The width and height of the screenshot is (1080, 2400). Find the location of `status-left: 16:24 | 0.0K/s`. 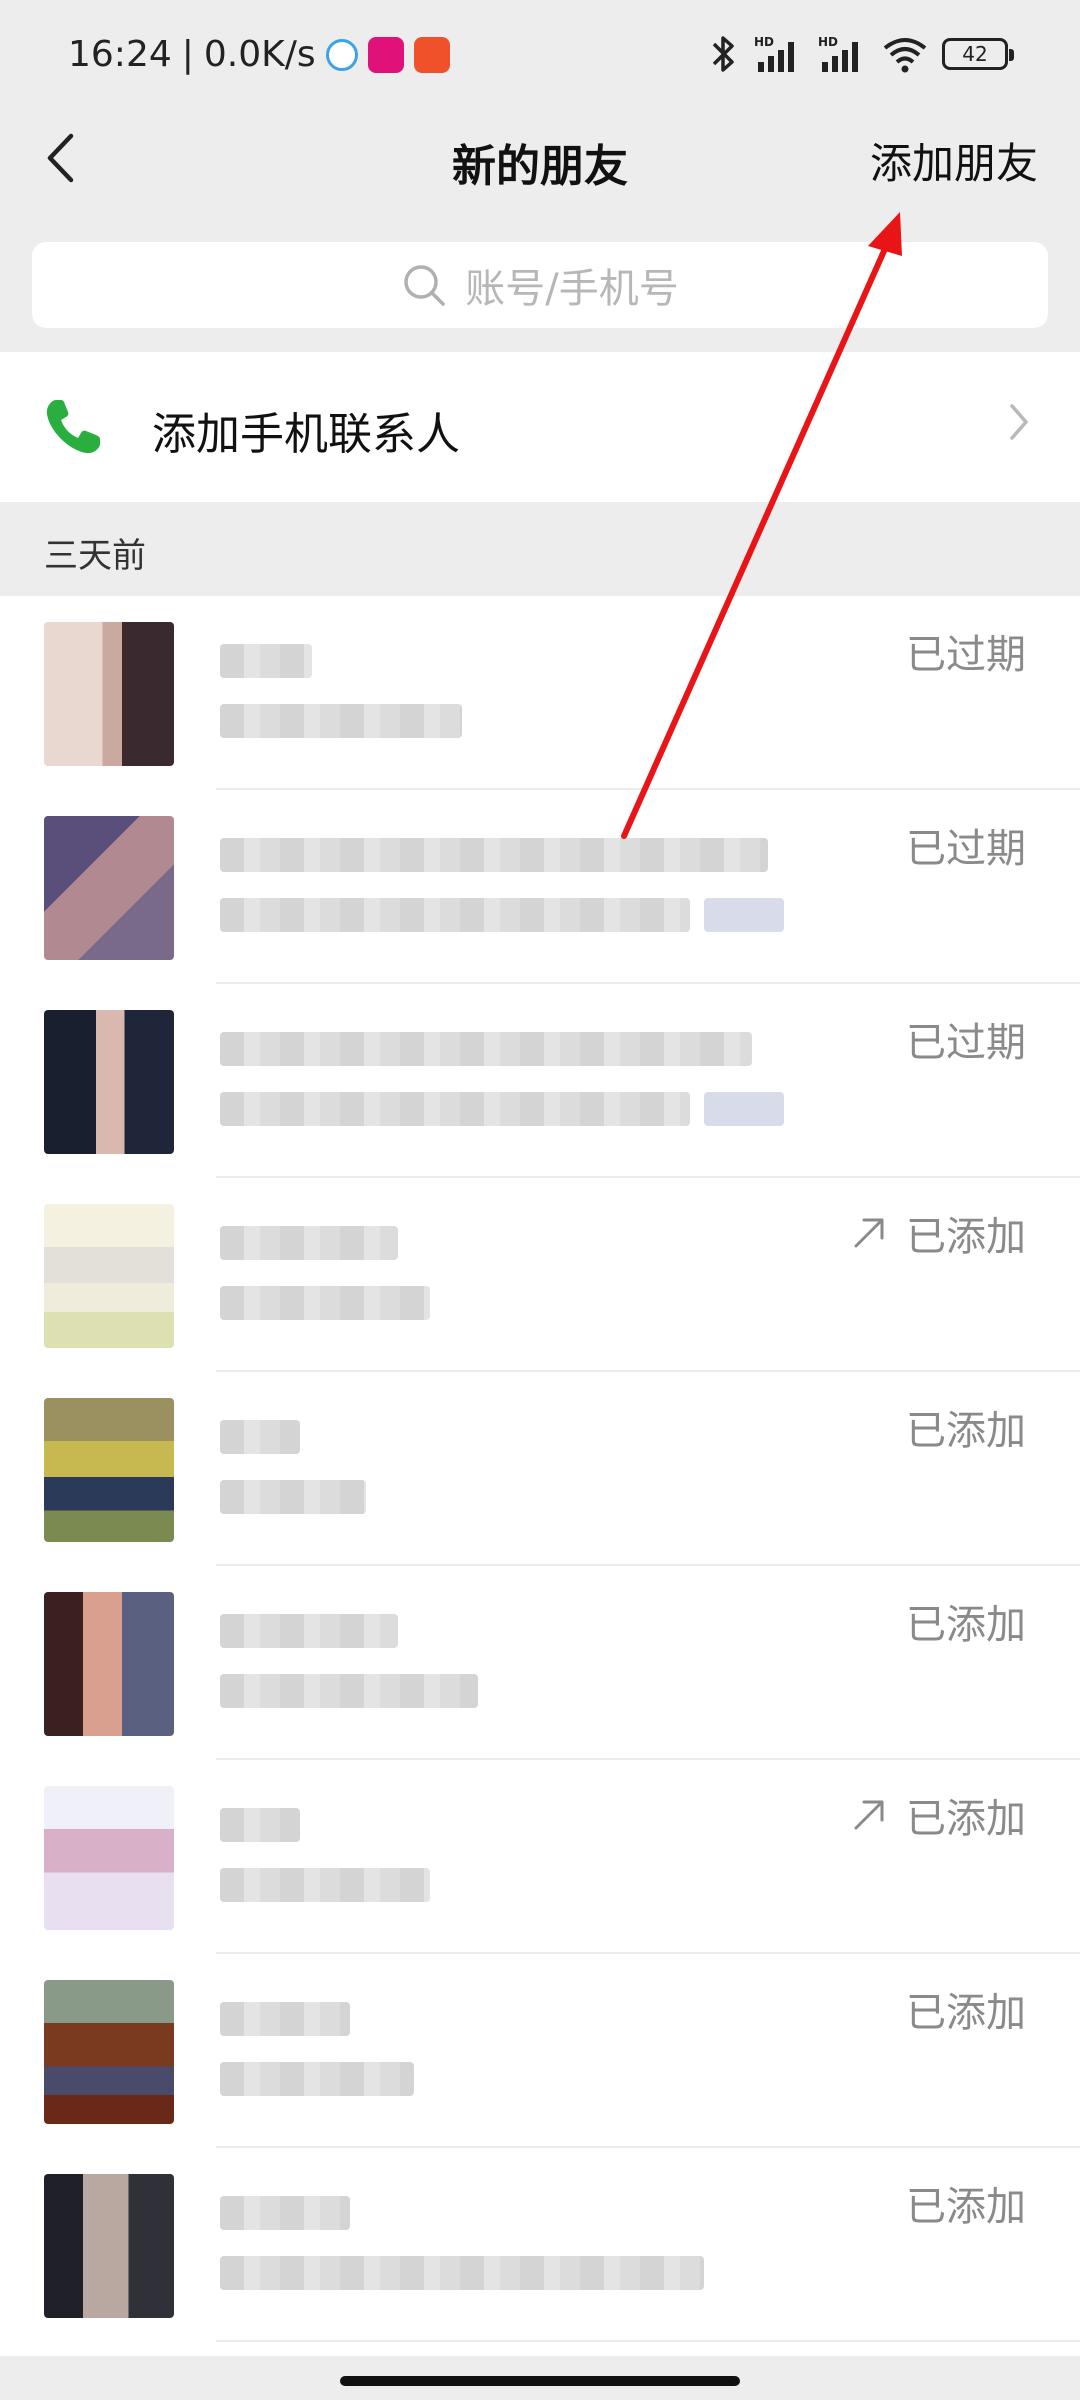

status-left: 16:24 | 0.0K/s is located at coordinates (259, 54).